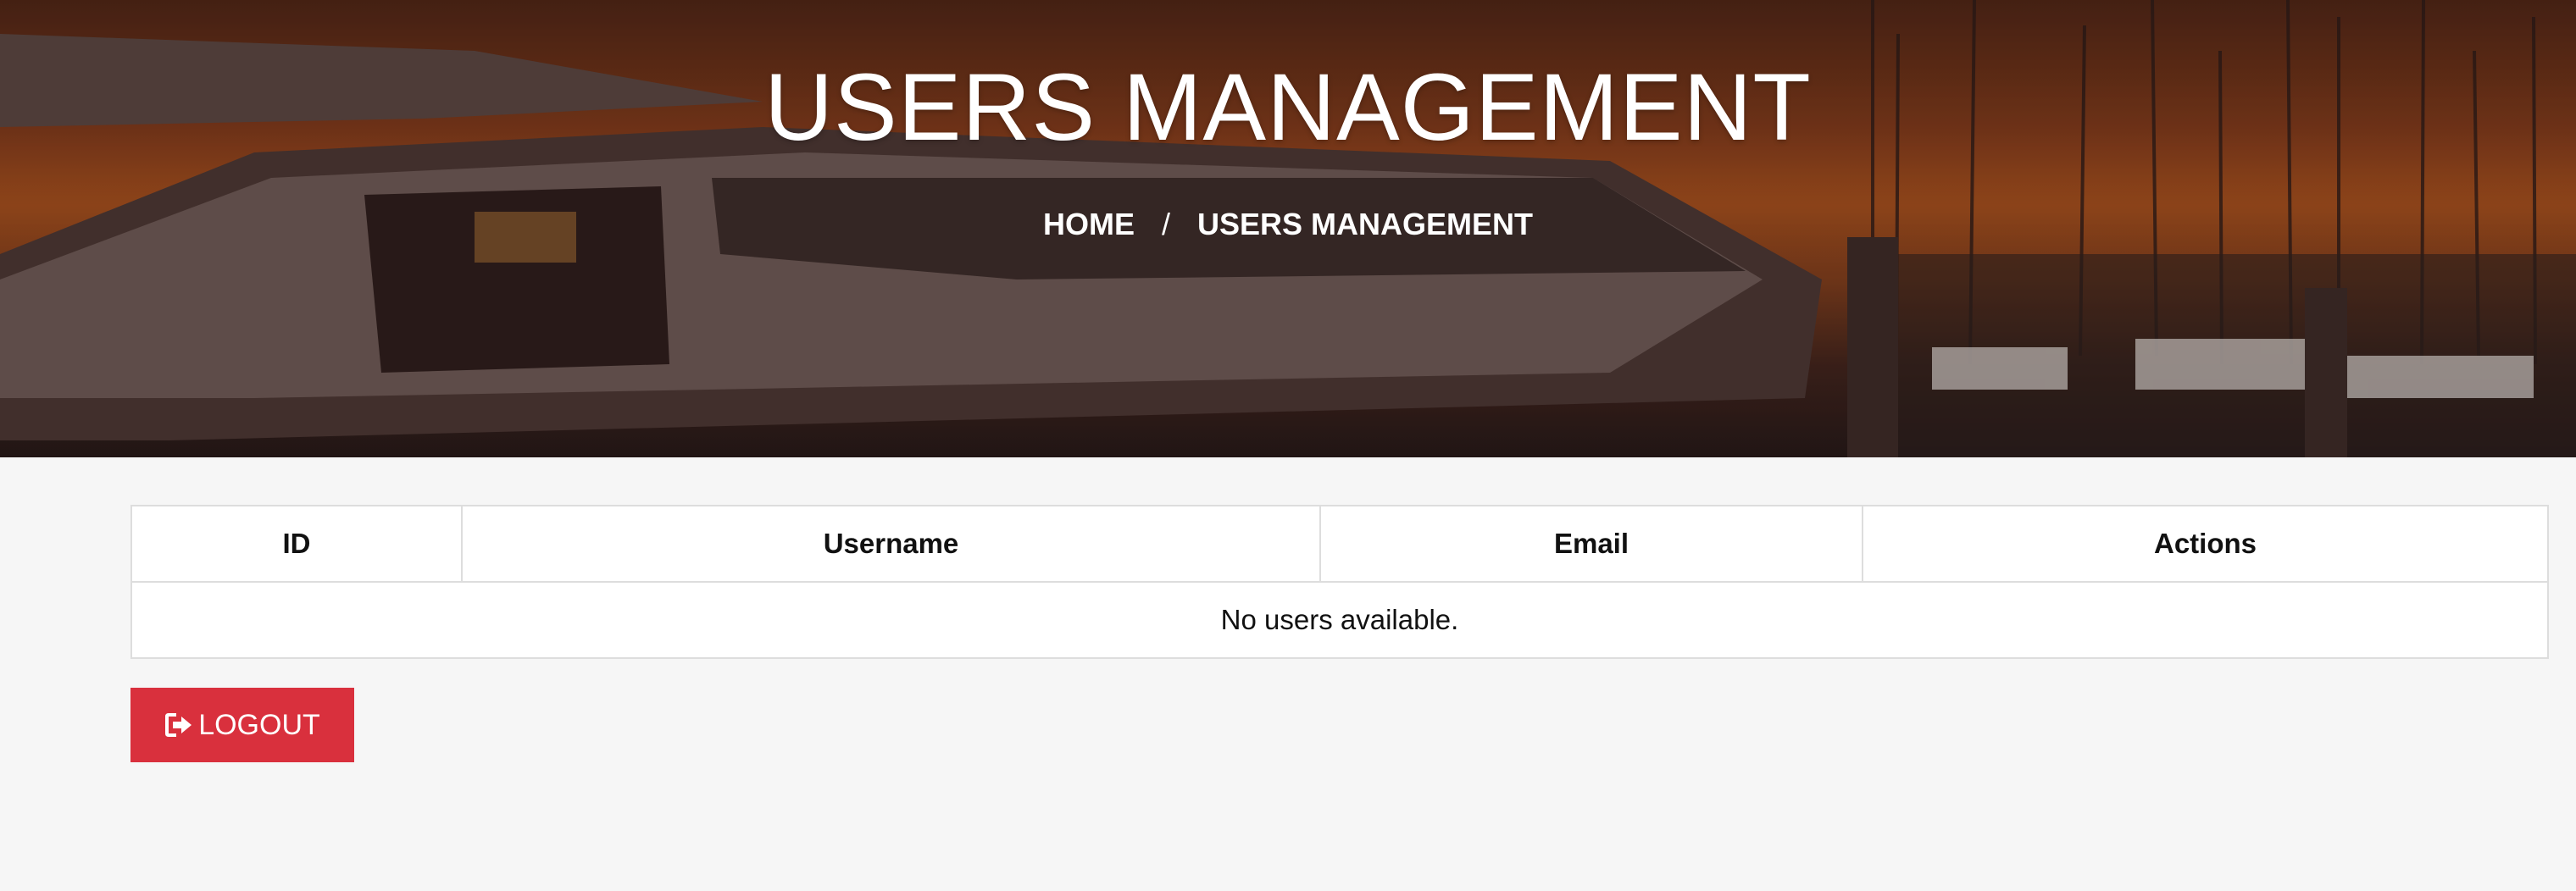  What do you see at coordinates (178, 725) in the screenshot?
I see `sign-out-icon` at bounding box center [178, 725].